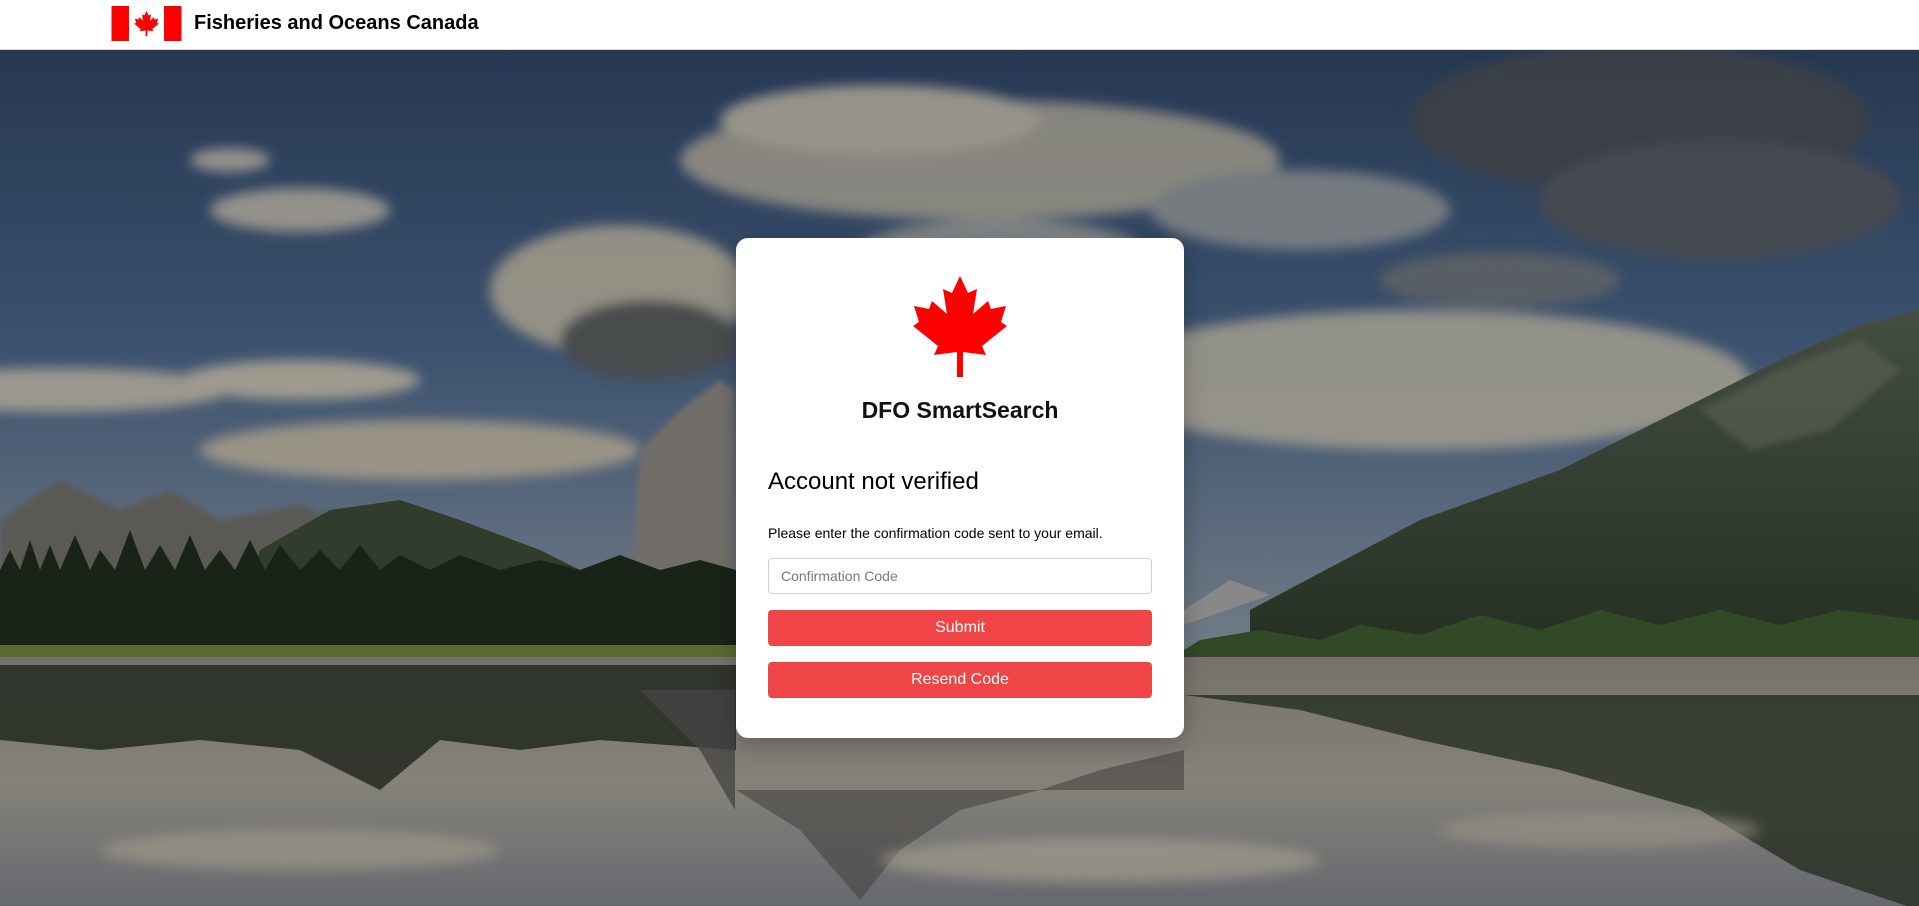 This screenshot has height=906, width=1919. What do you see at coordinates (960, 326) in the screenshot?
I see `maple-leaf-icon` at bounding box center [960, 326].